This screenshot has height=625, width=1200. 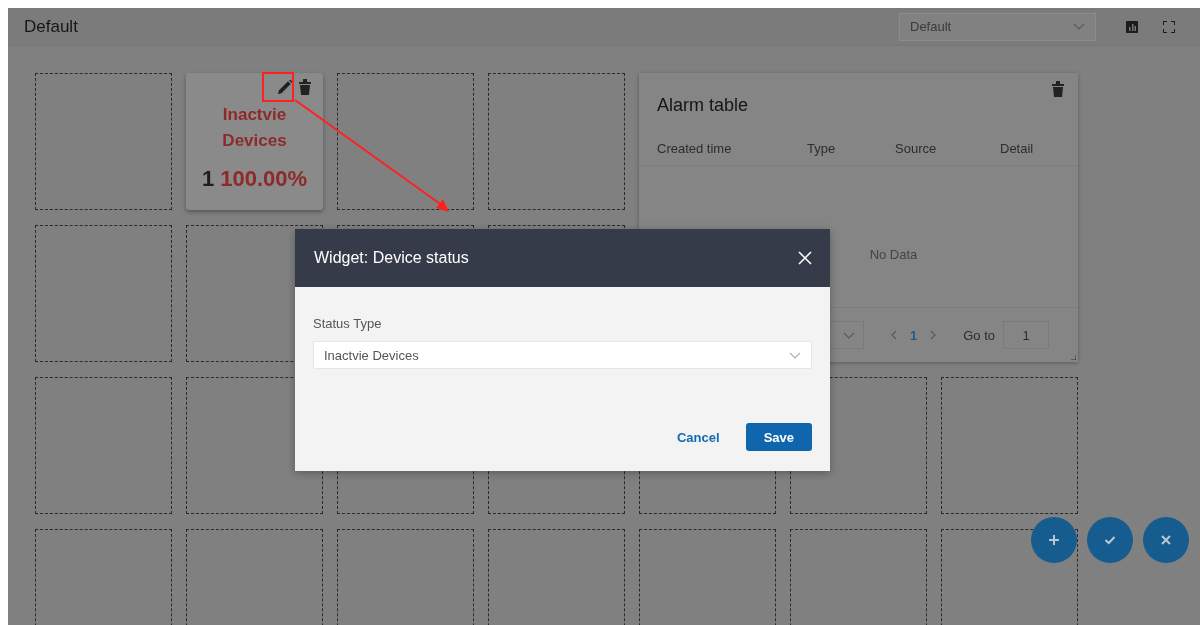 What do you see at coordinates (916, 148) in the screenshot?
I see `column-header: Source` at bounding box center [916, 148].